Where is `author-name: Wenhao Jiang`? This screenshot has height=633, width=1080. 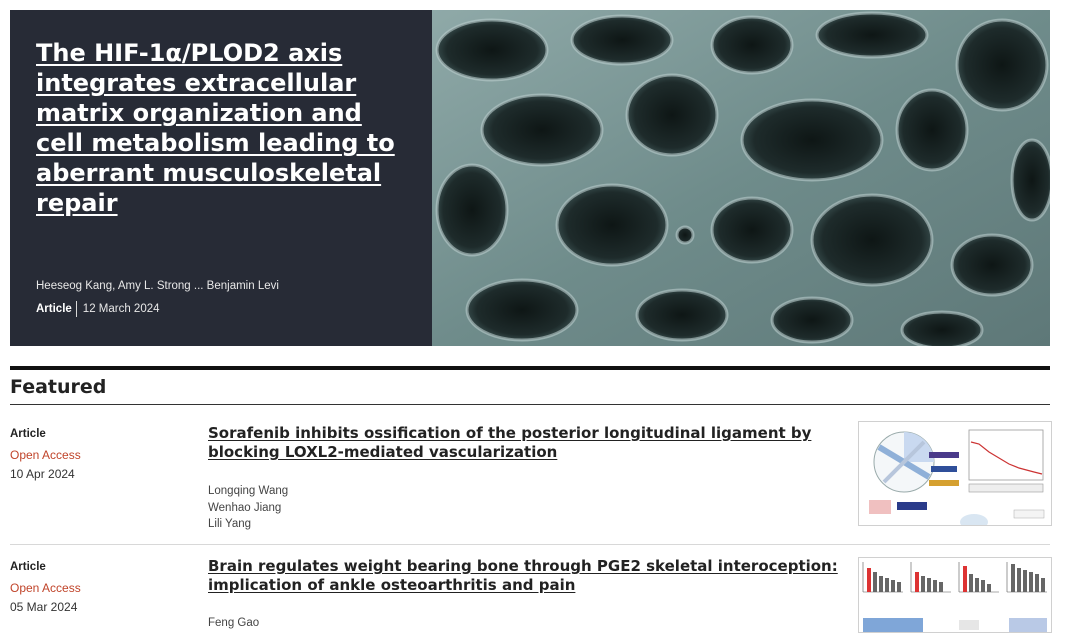
author-name: Wenhao Jiang is located at coordinates (245, 507).